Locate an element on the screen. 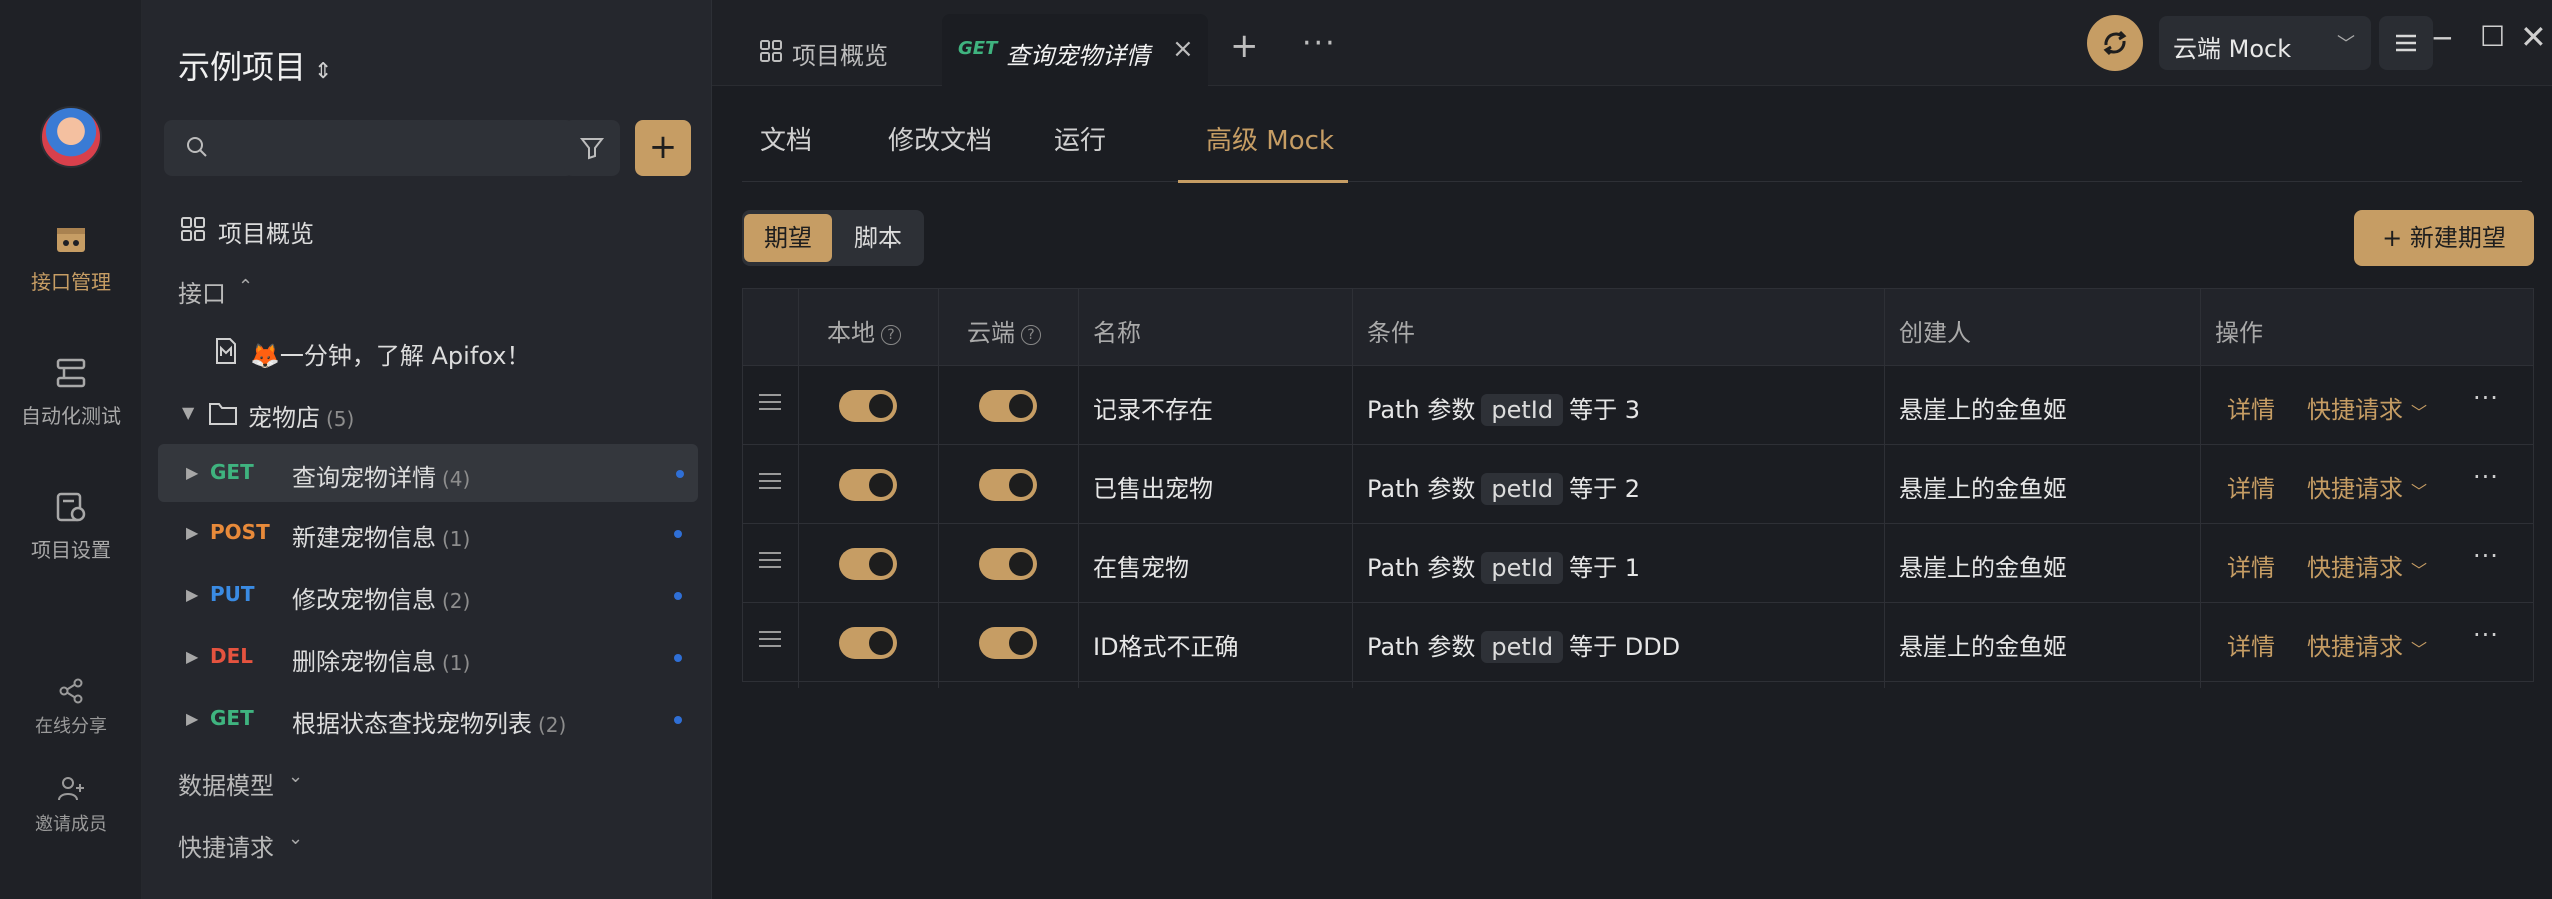 The image size is (2552, 899). column-header-name: 名称 is located at coordinates (1117, 333).